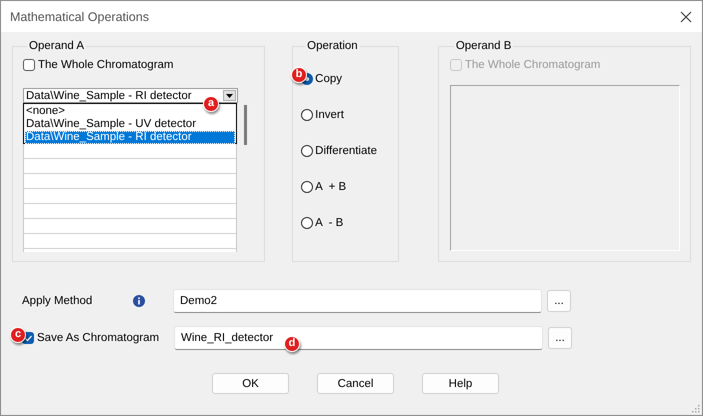  Describe the element at coordinates (56, 46) in the screenshot. I see `group-title: Operand A` at that location.